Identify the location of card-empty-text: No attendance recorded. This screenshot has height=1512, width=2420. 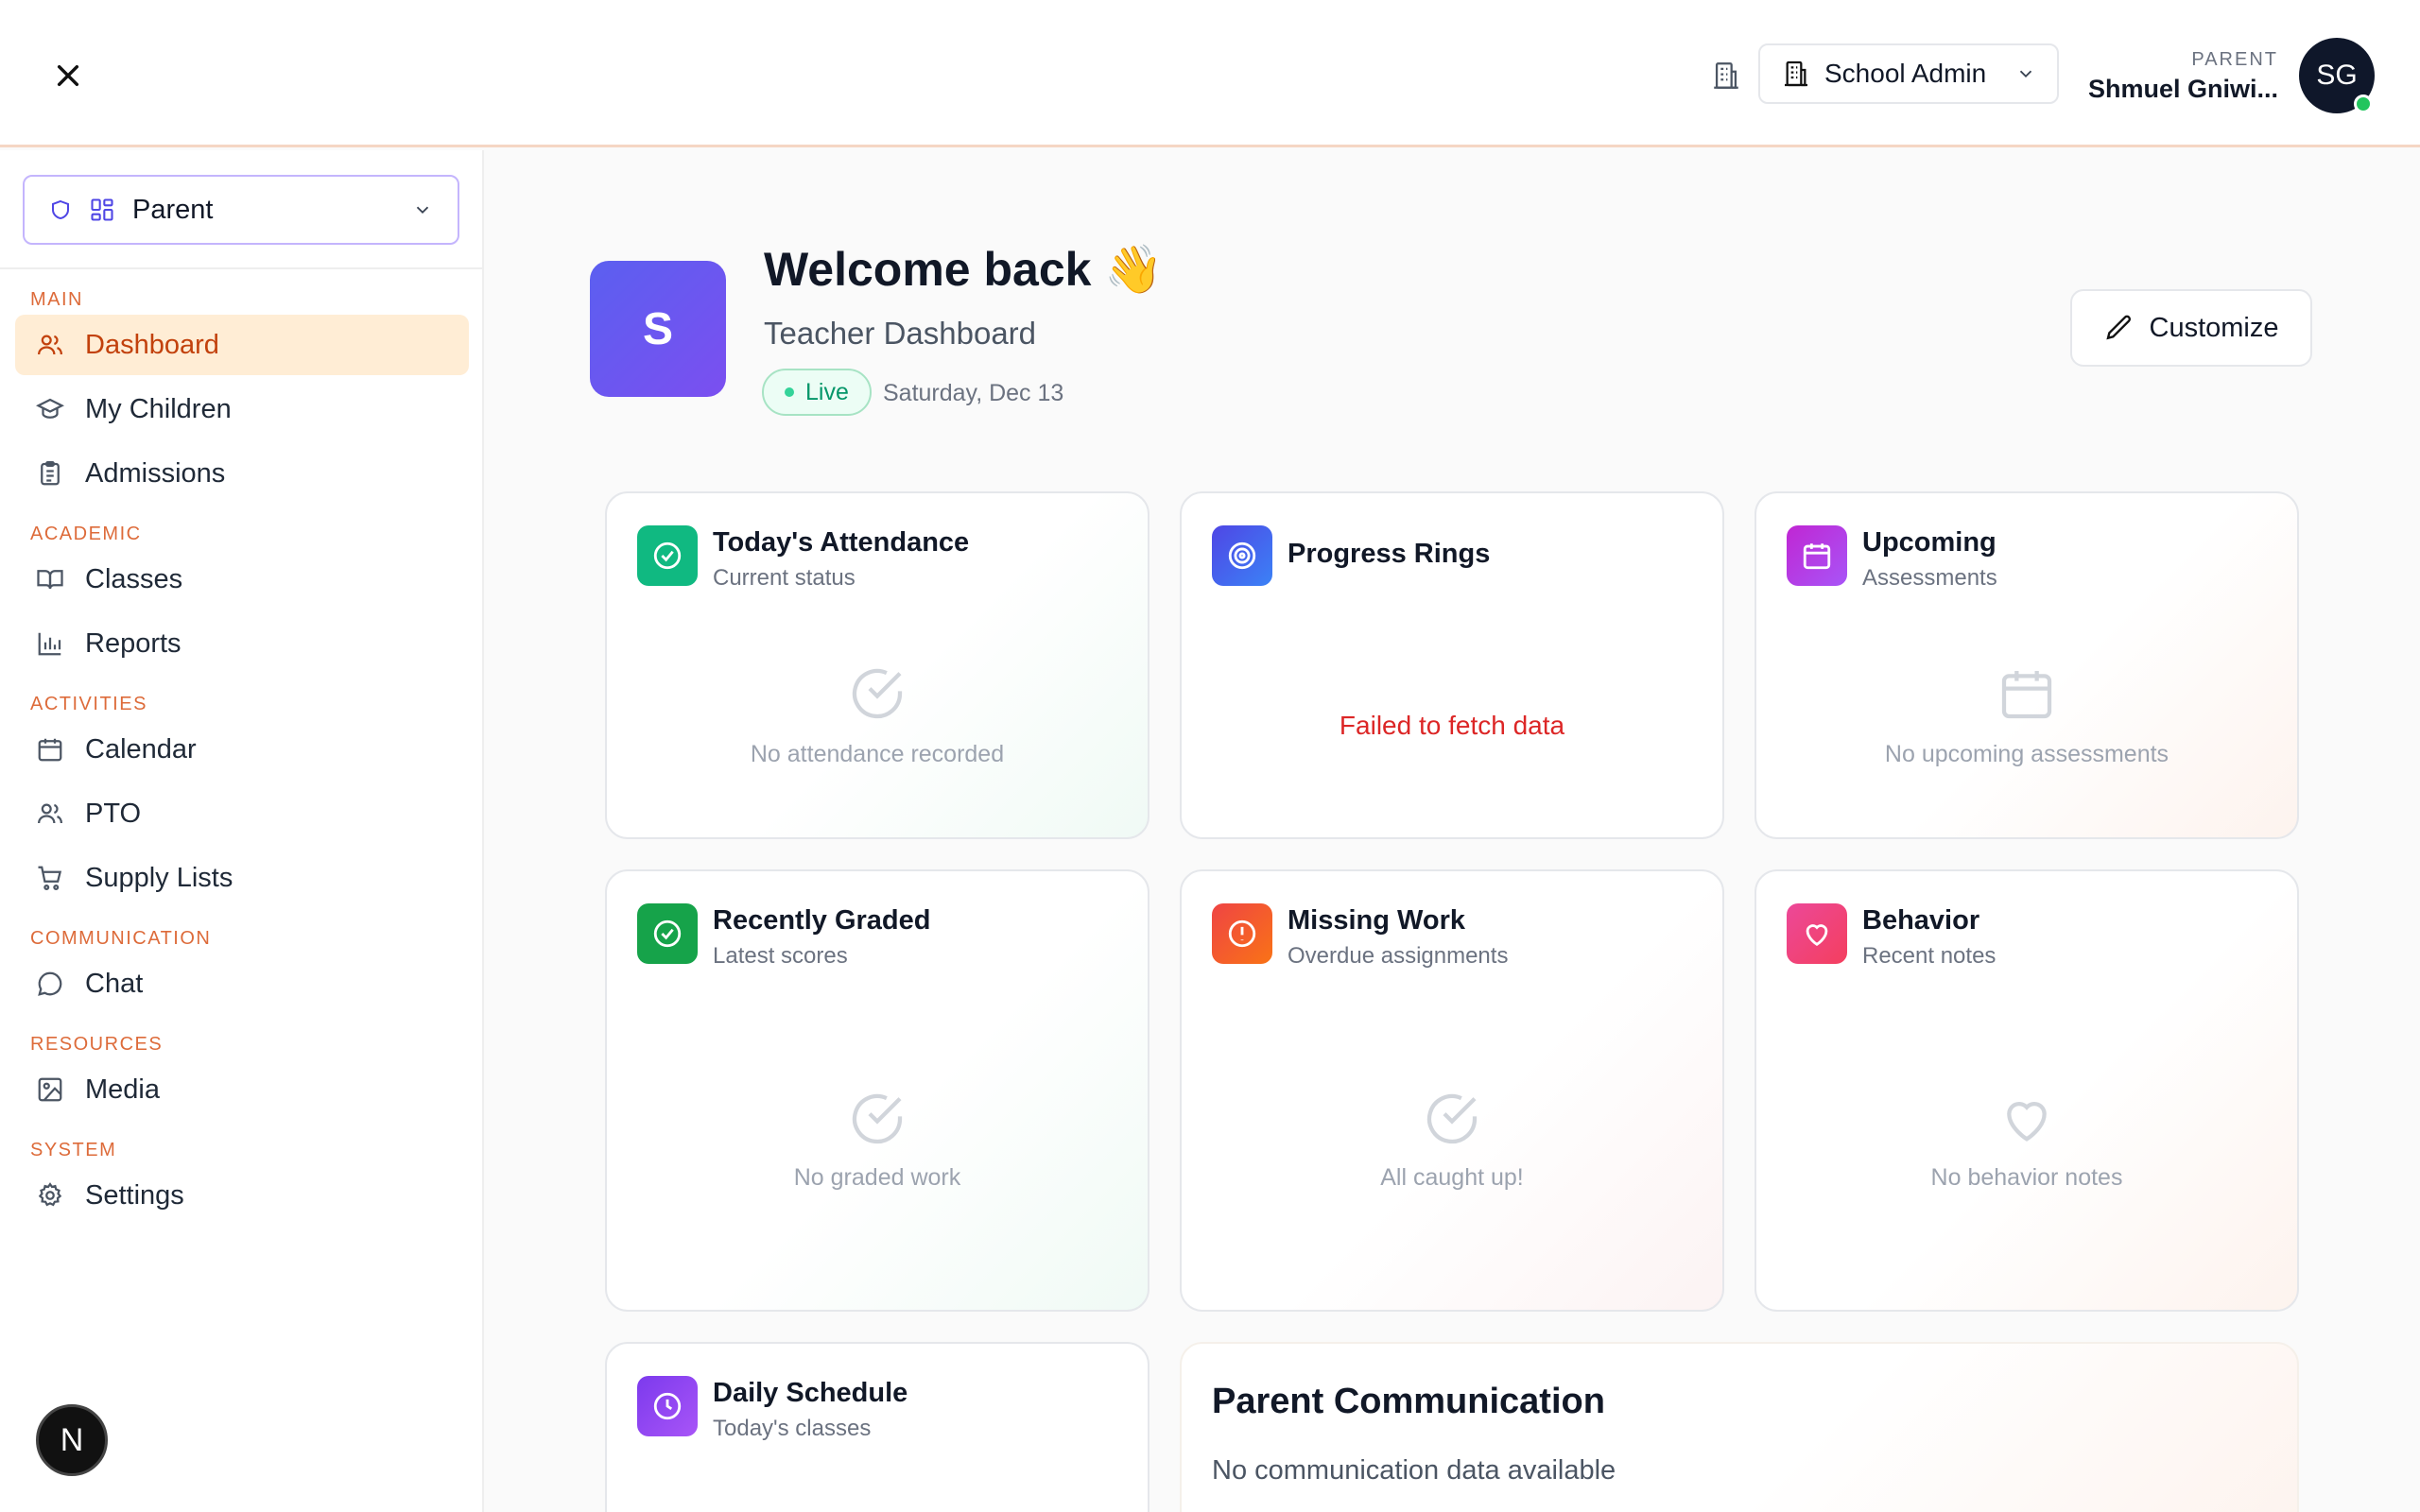
(877, 754).